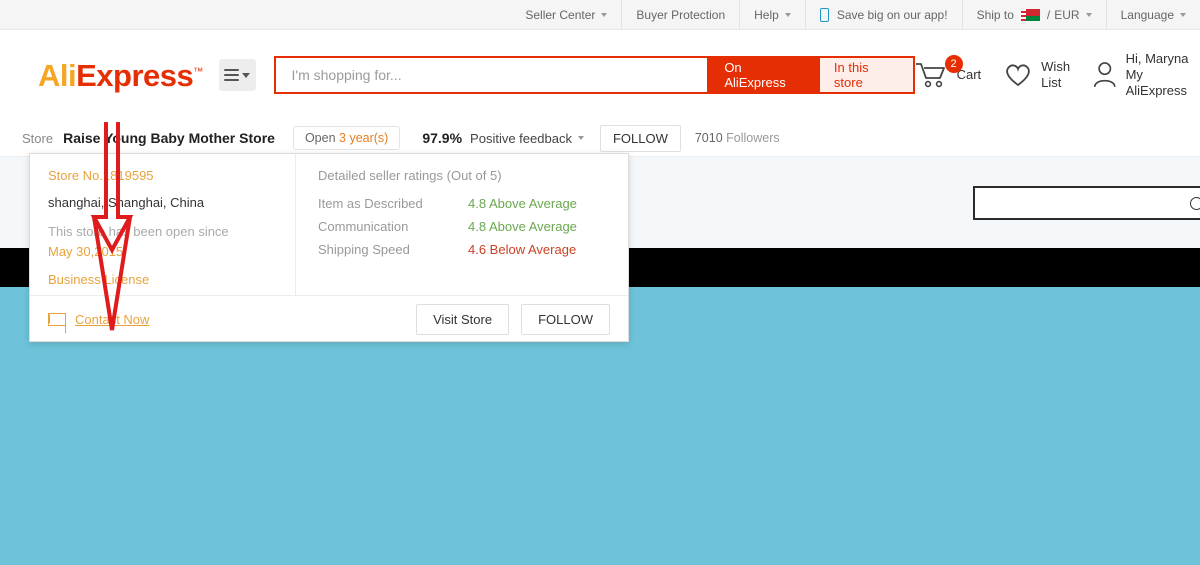 This screenshot has width=1200, height=565. What do you see at coordinates (1104, 75) in the screenshot?
I see `user-avatar-icon` at bounding box center [1104, 75].